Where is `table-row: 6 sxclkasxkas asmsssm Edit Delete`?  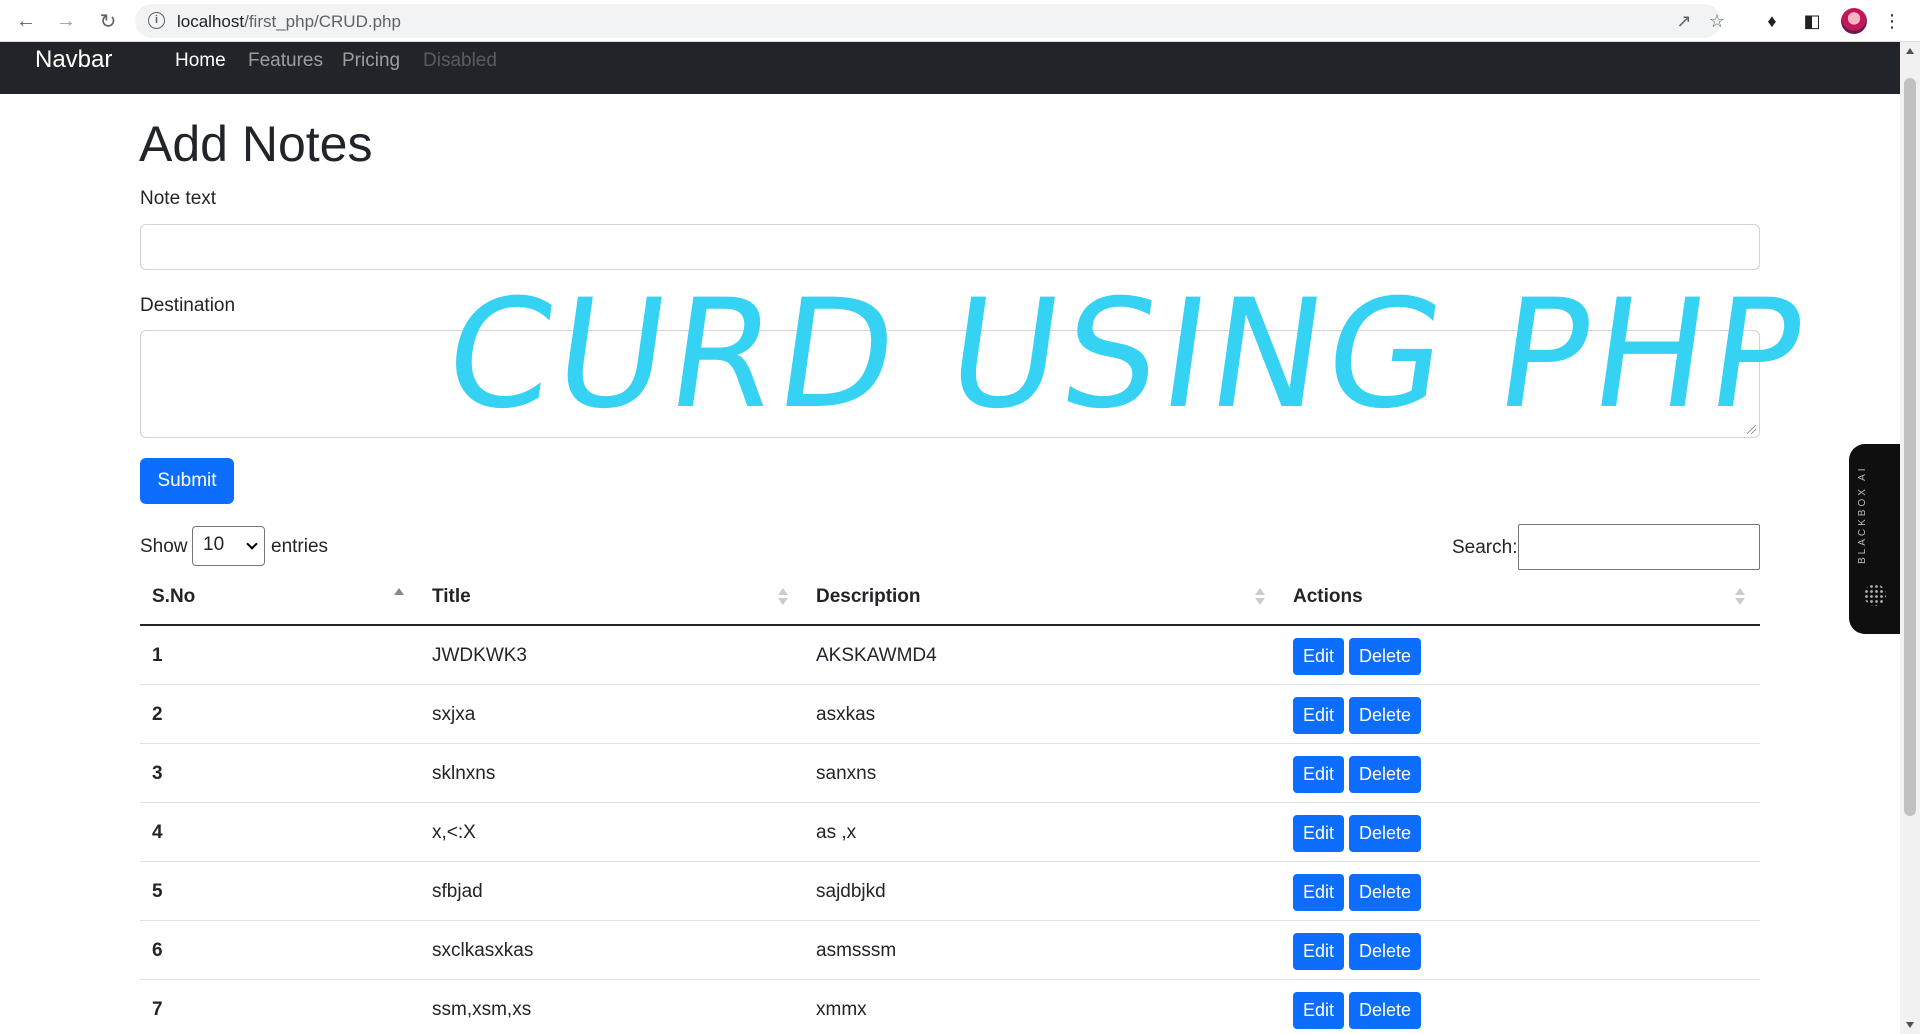
table-row: 6 sxclkasxkas asmsssm Edit Delete is located at coordinates (950, 950).